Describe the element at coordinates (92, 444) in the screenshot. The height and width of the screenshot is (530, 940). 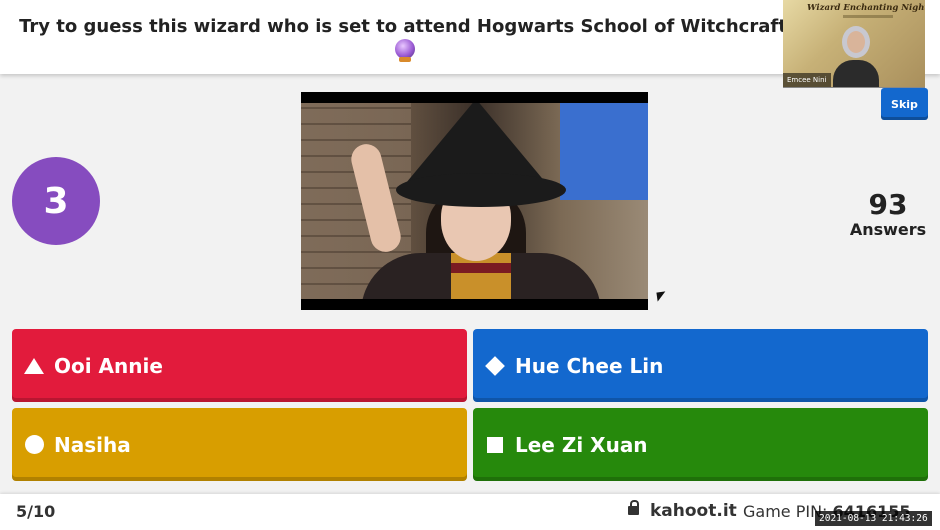
I see `answer-label: Nasiha` at that location.